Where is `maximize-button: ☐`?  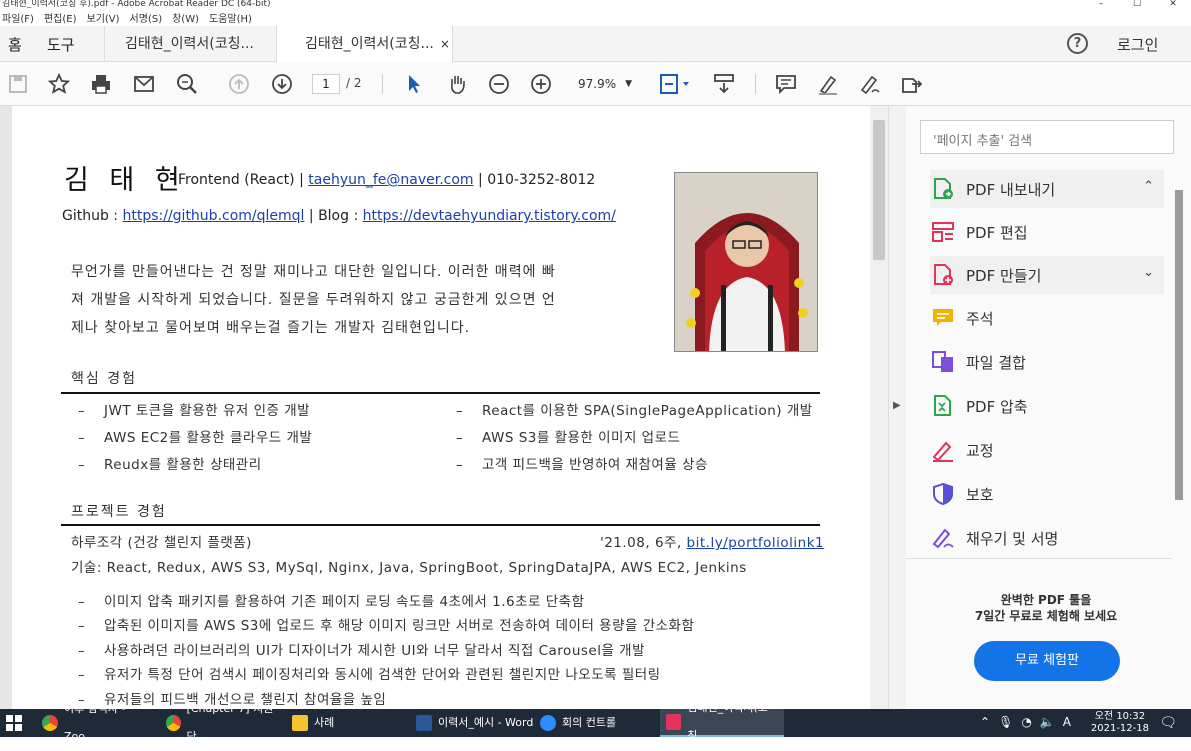
maximize-button: ☐ is located at coordinates (1137, 4).